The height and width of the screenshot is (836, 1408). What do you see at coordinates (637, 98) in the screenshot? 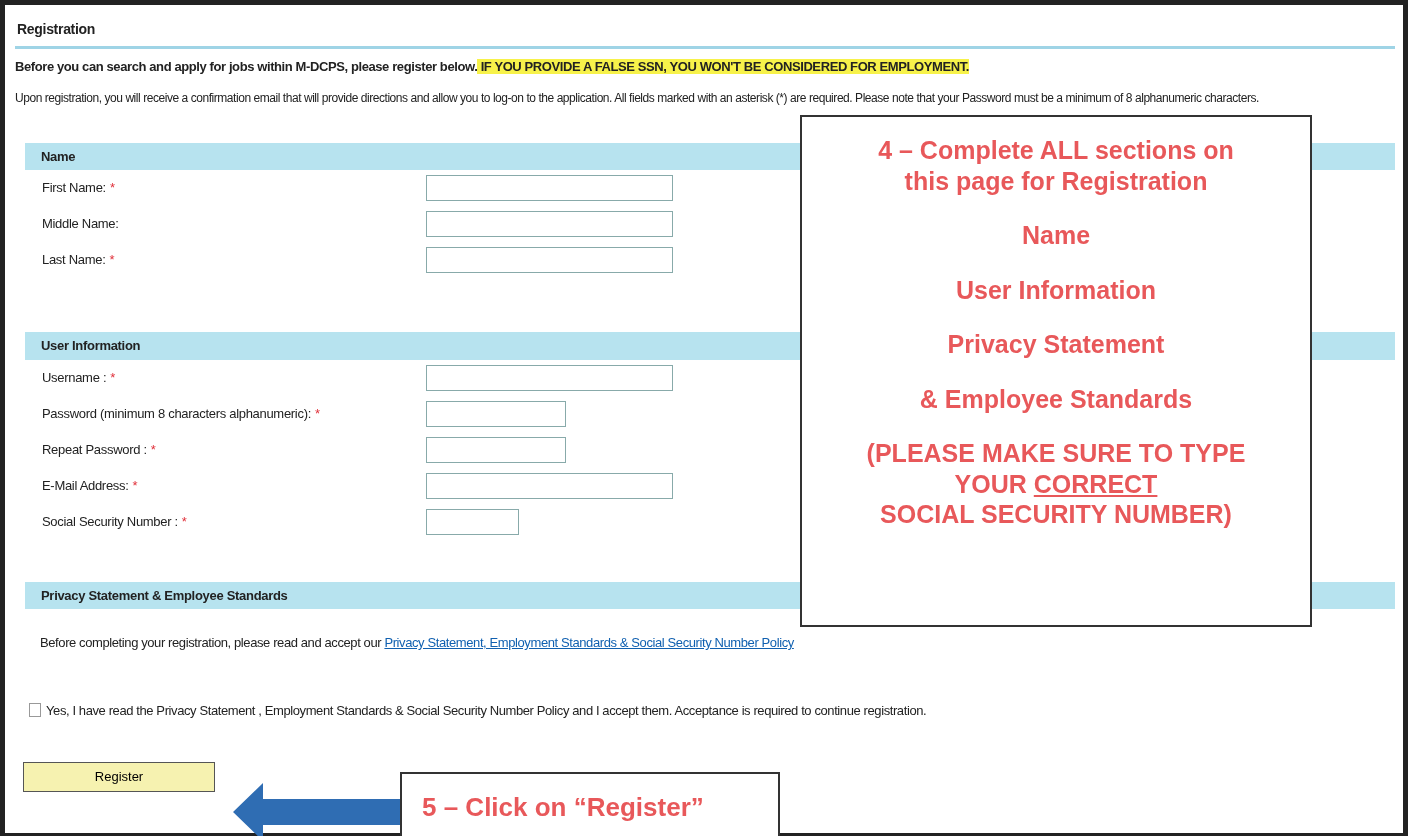
I see `notice-text: Upon registration, you will receive a confirmation email that will provide directions and allow you to log-on to the application. All fields marked with an asterisk (*) are required. Please note that your Password must be a minimum of 8 alphanumeric characters.` at bounding box center [637, 98].